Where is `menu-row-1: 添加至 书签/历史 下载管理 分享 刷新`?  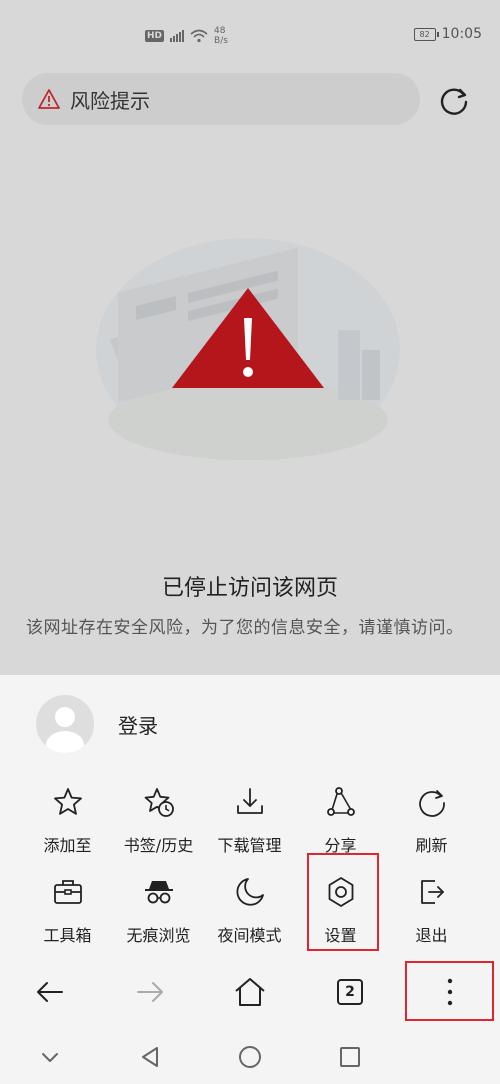 menu-row-1: 添加至 书签/历史 下载管理 分享 刷新 is located at coordinates (250, 825).